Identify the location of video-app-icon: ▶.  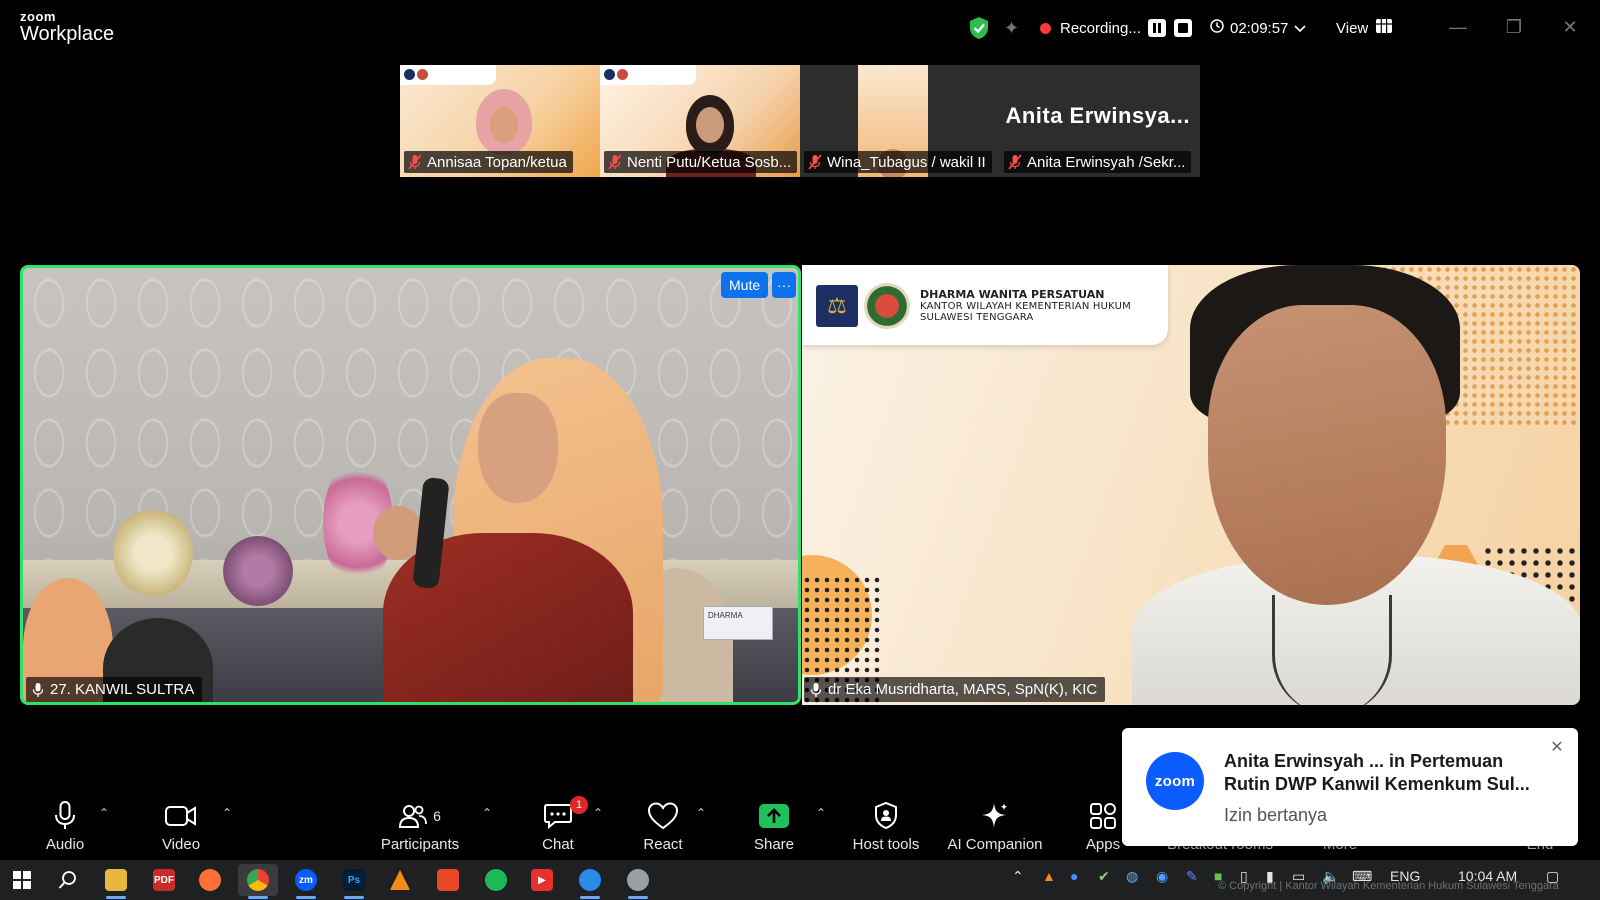
(542, 880).